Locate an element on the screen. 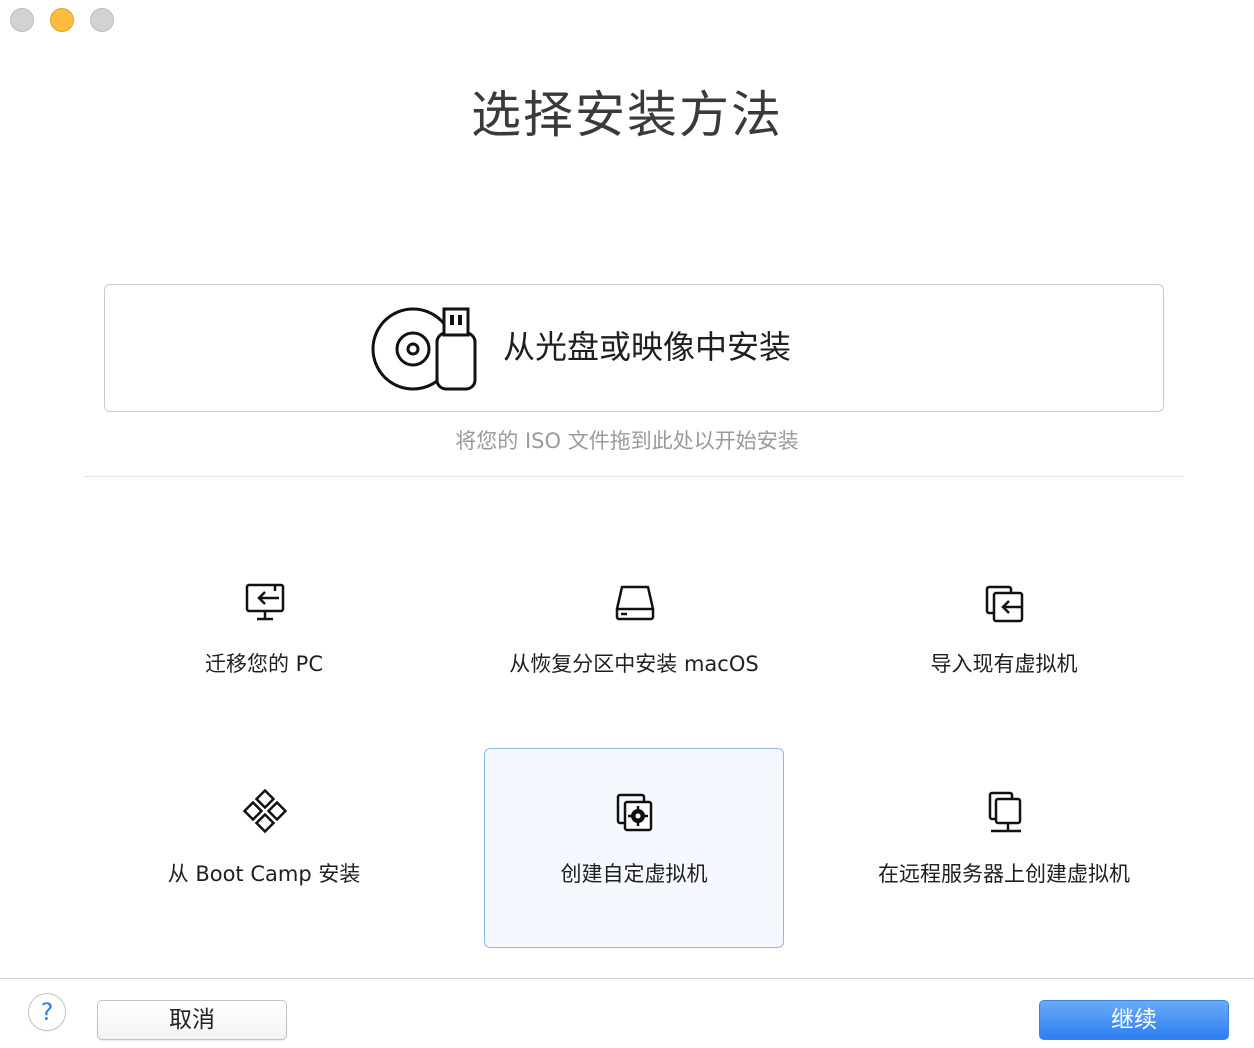 The image size is (1254, 1048). iso-drop-zone: 从光盘或映像中安装 is located at coordinates (634, 348).